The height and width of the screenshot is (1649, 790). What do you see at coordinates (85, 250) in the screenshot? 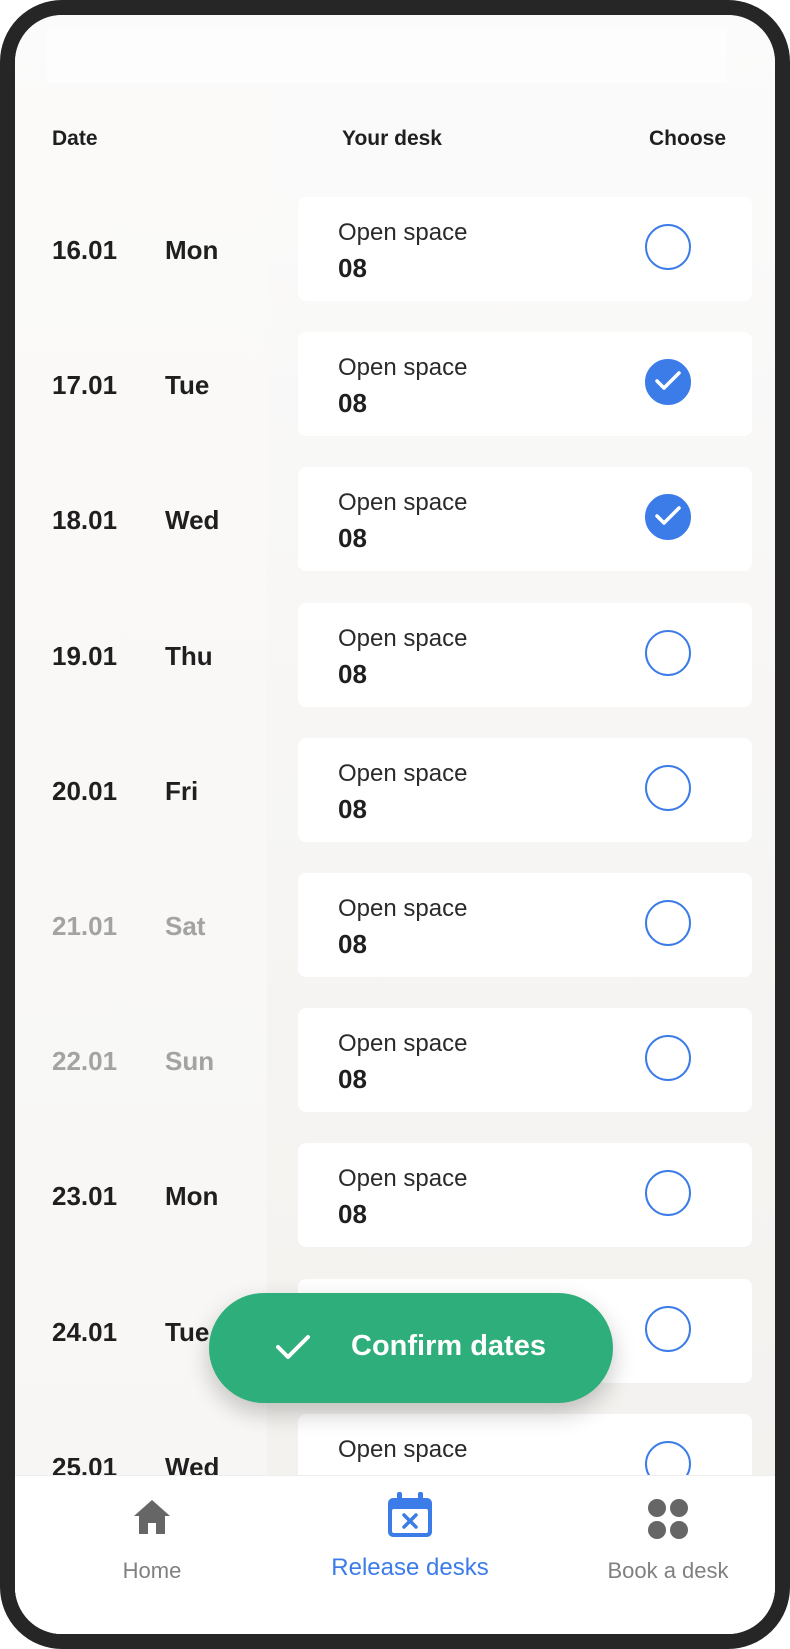
I see `row-date: 16.01` at bounding box center [85, 250].